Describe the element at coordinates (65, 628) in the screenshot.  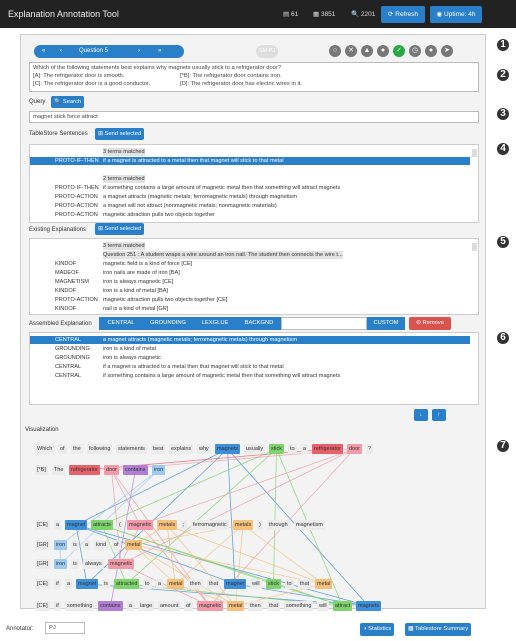
I see `annotator-input: PJ` at that location.